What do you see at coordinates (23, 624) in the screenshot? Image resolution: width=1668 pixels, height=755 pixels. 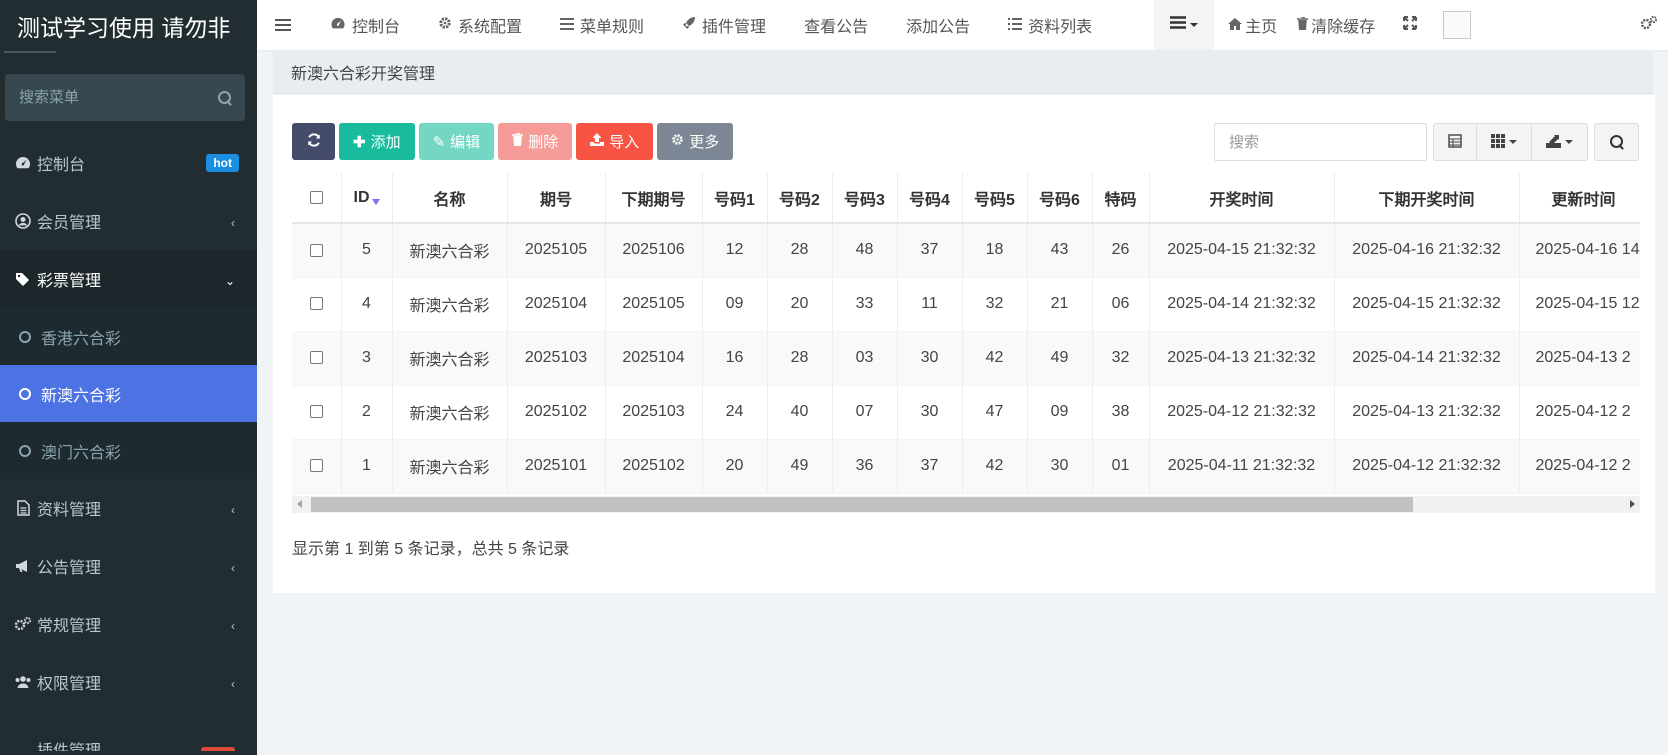 I see `gears-icon` at bounding box center [23, 624].